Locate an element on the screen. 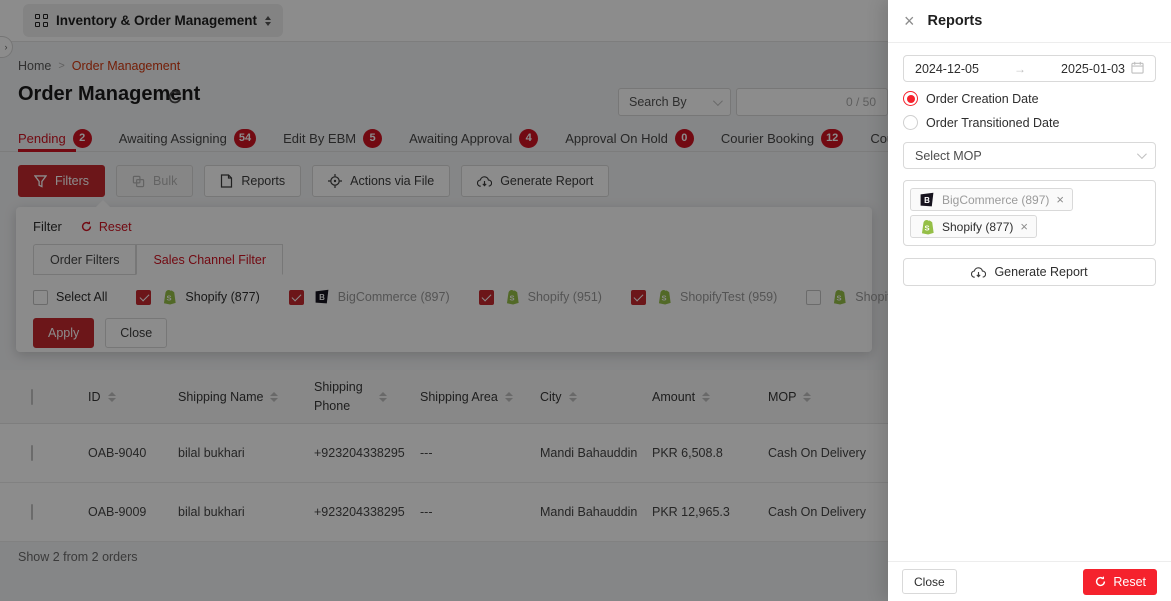 Image resolution: width=1171 pixels, height=601 pixels. select-mop-placeholder: Select MOP is located at coordinates (948, 155).